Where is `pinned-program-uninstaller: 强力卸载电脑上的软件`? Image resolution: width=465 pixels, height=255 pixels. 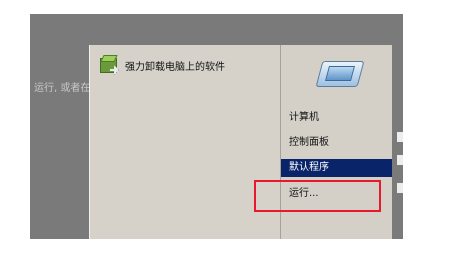 pinned-program-uninstaller: 强力卸载电脑上的软件 is located at coordinates (184, 65).